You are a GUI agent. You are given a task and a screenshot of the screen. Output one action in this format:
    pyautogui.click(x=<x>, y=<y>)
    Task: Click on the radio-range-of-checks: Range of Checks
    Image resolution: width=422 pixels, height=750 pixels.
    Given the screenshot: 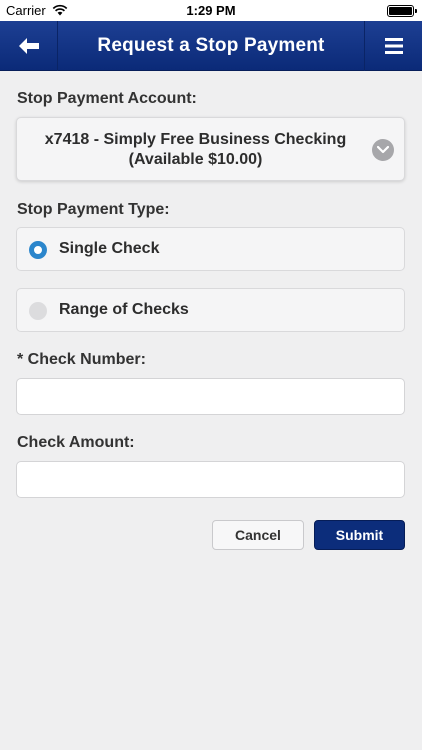 What is the action you would take?
    pyautogui.click(x=210, y=310)
    